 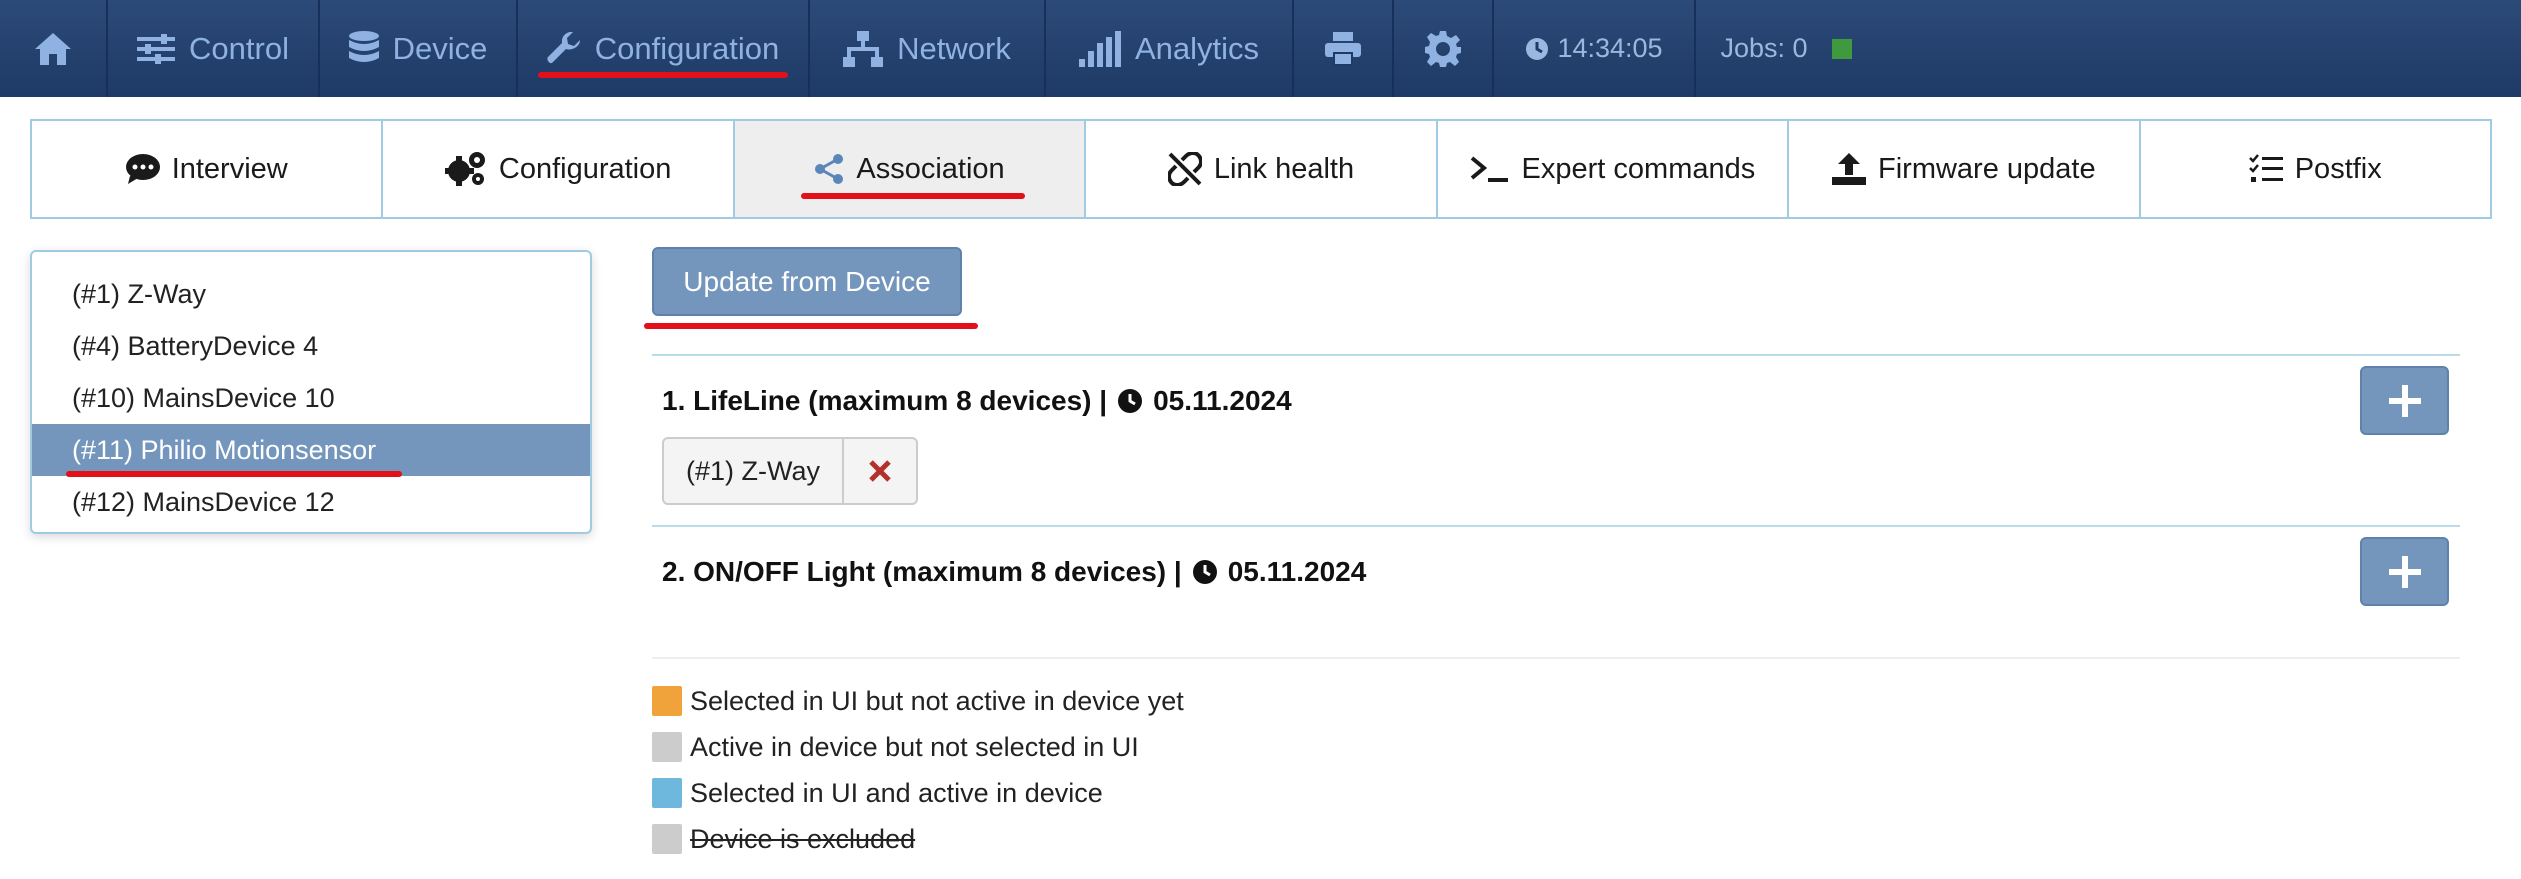 What do you see at coordinates (754, 471) in the screenshot?
I see `association-member-label: (#1) Z-Way` at bounding box center [754, 471].